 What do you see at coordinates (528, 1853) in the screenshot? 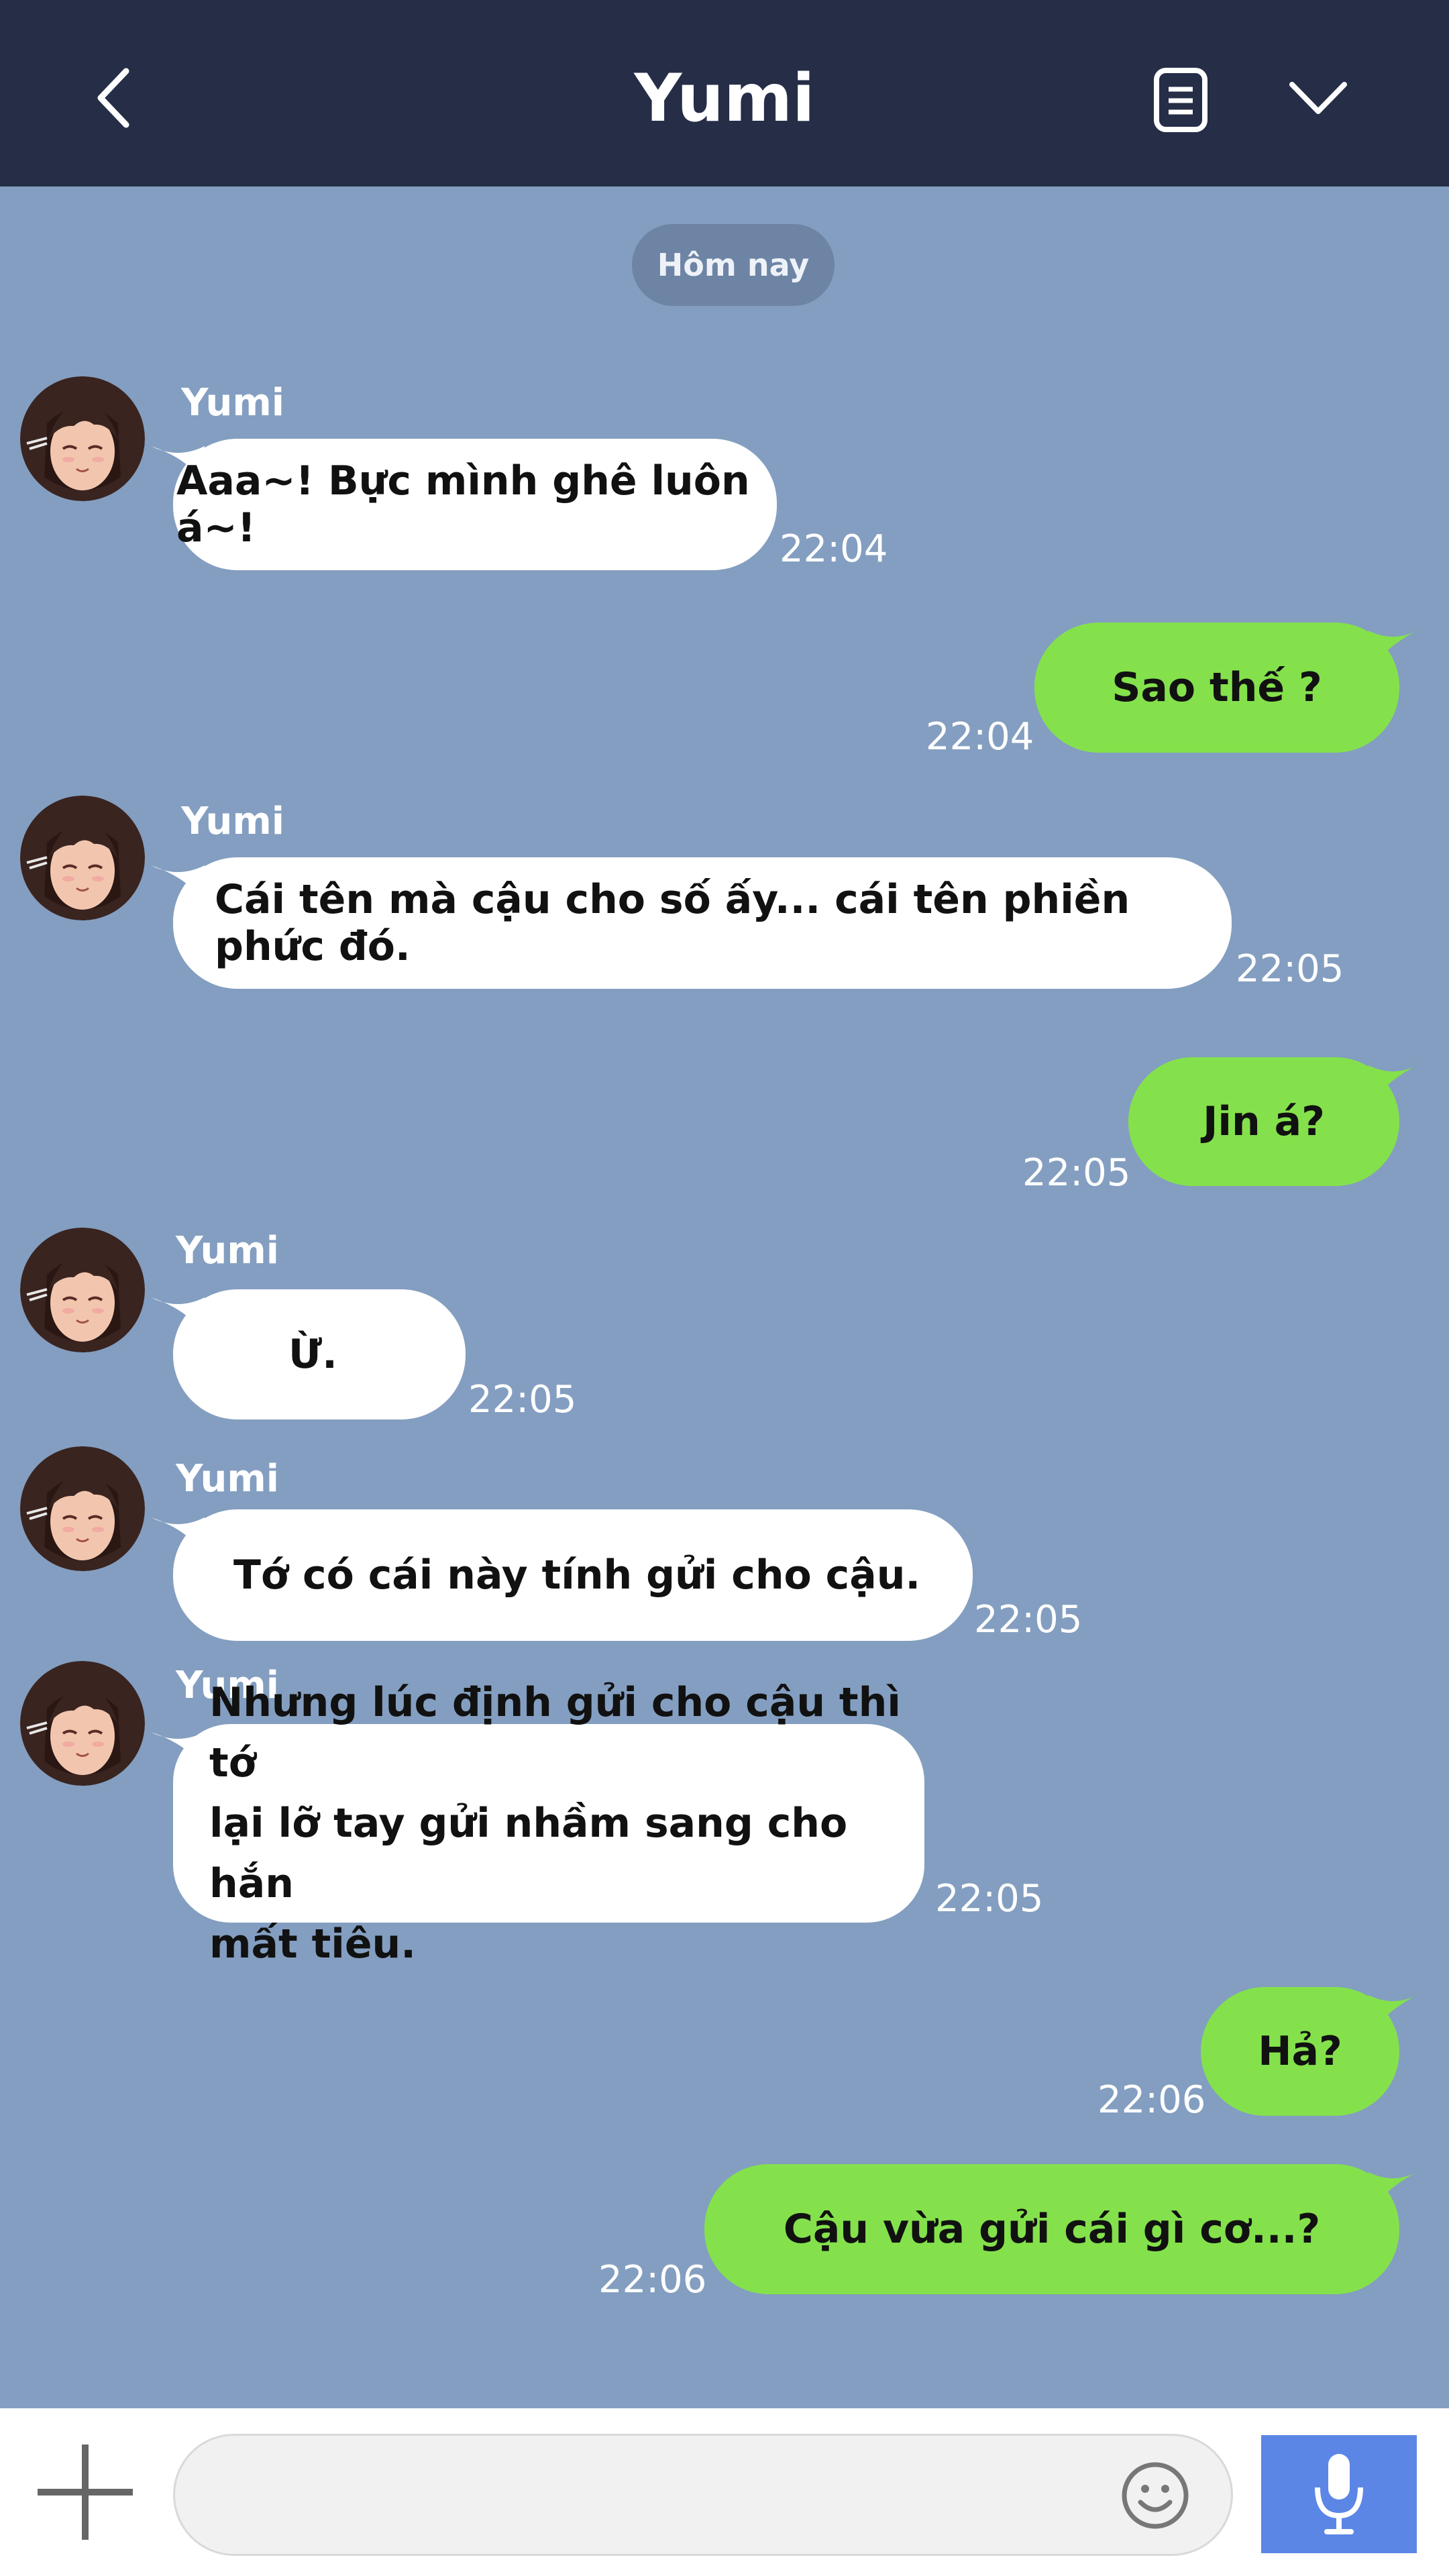
I see `message-line: lại lỡ tay gửi nhầm sang cho hắn` at bounding box center [528, 1853].